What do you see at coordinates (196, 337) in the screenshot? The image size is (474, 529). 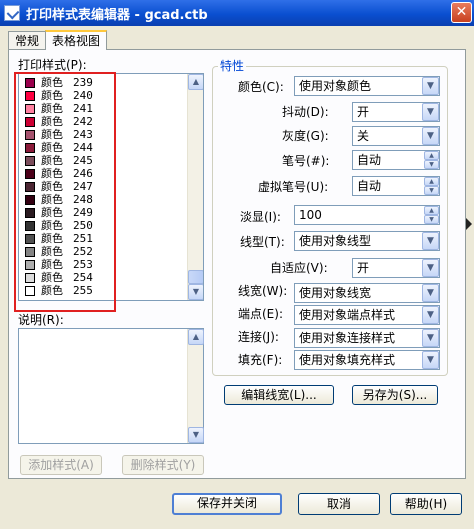 I see `desc-scroll-up-button: ▲` at bounding box center [196, 337].